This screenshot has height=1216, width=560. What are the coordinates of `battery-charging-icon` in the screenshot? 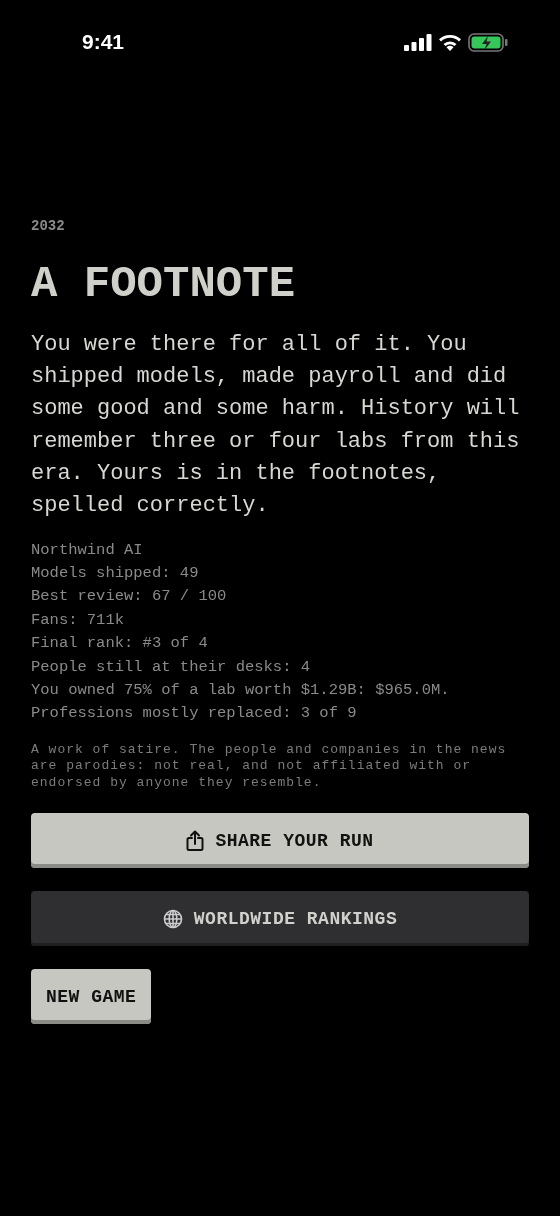 It's located at (488, 42).